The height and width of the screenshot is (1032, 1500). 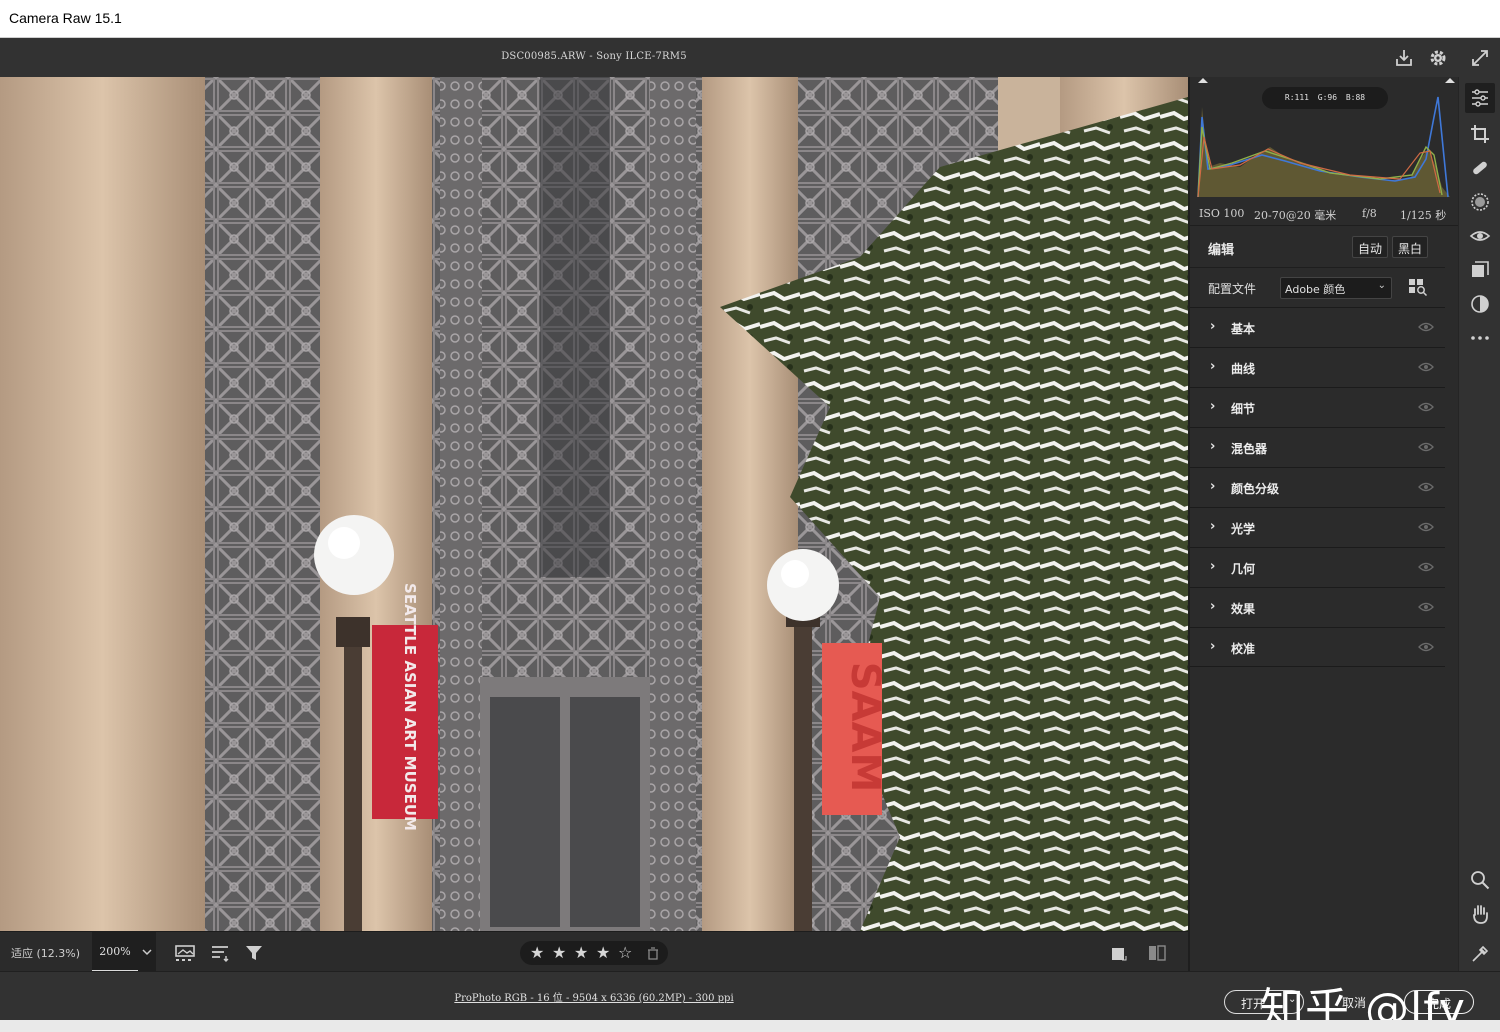 What do you see at coordinates (1243, 569) in the screenshot?
I see `section-label: 几何` at bounding box center [1243, 569].